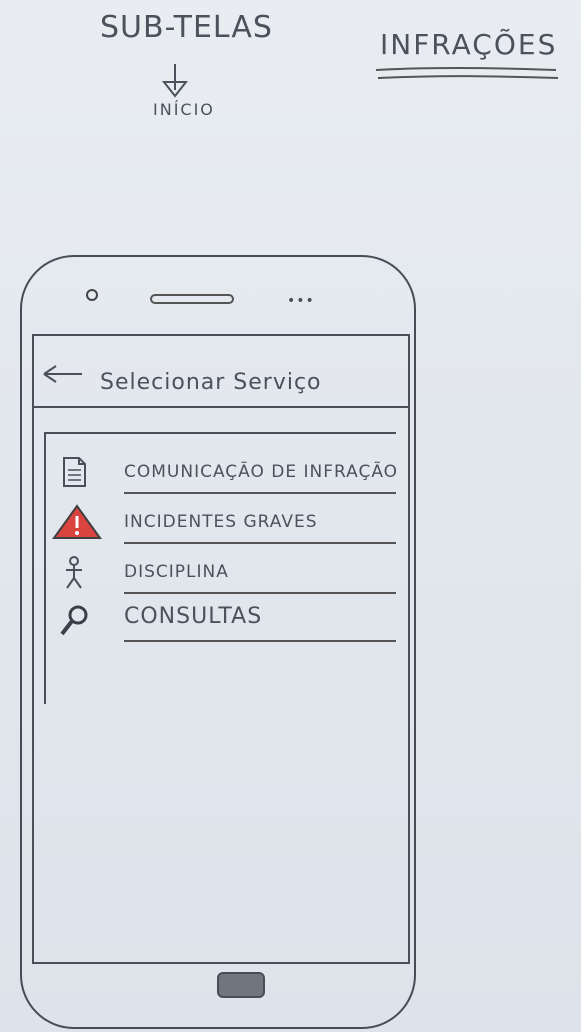  I want to click on home-button, so click(241, 985).